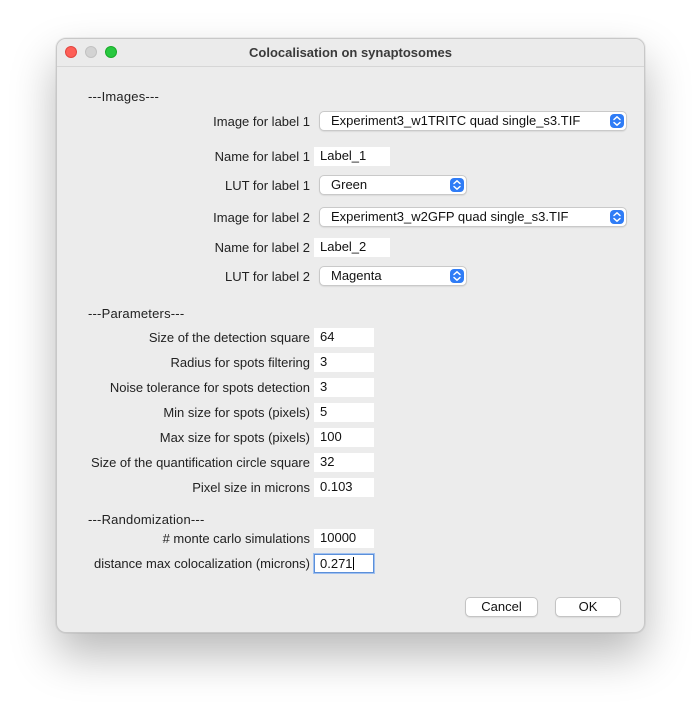  What do you see at coordinates (356, 275) in the screenshot?
I see `lut-label-2-value: Magenta` at bounding box center [356, 275].